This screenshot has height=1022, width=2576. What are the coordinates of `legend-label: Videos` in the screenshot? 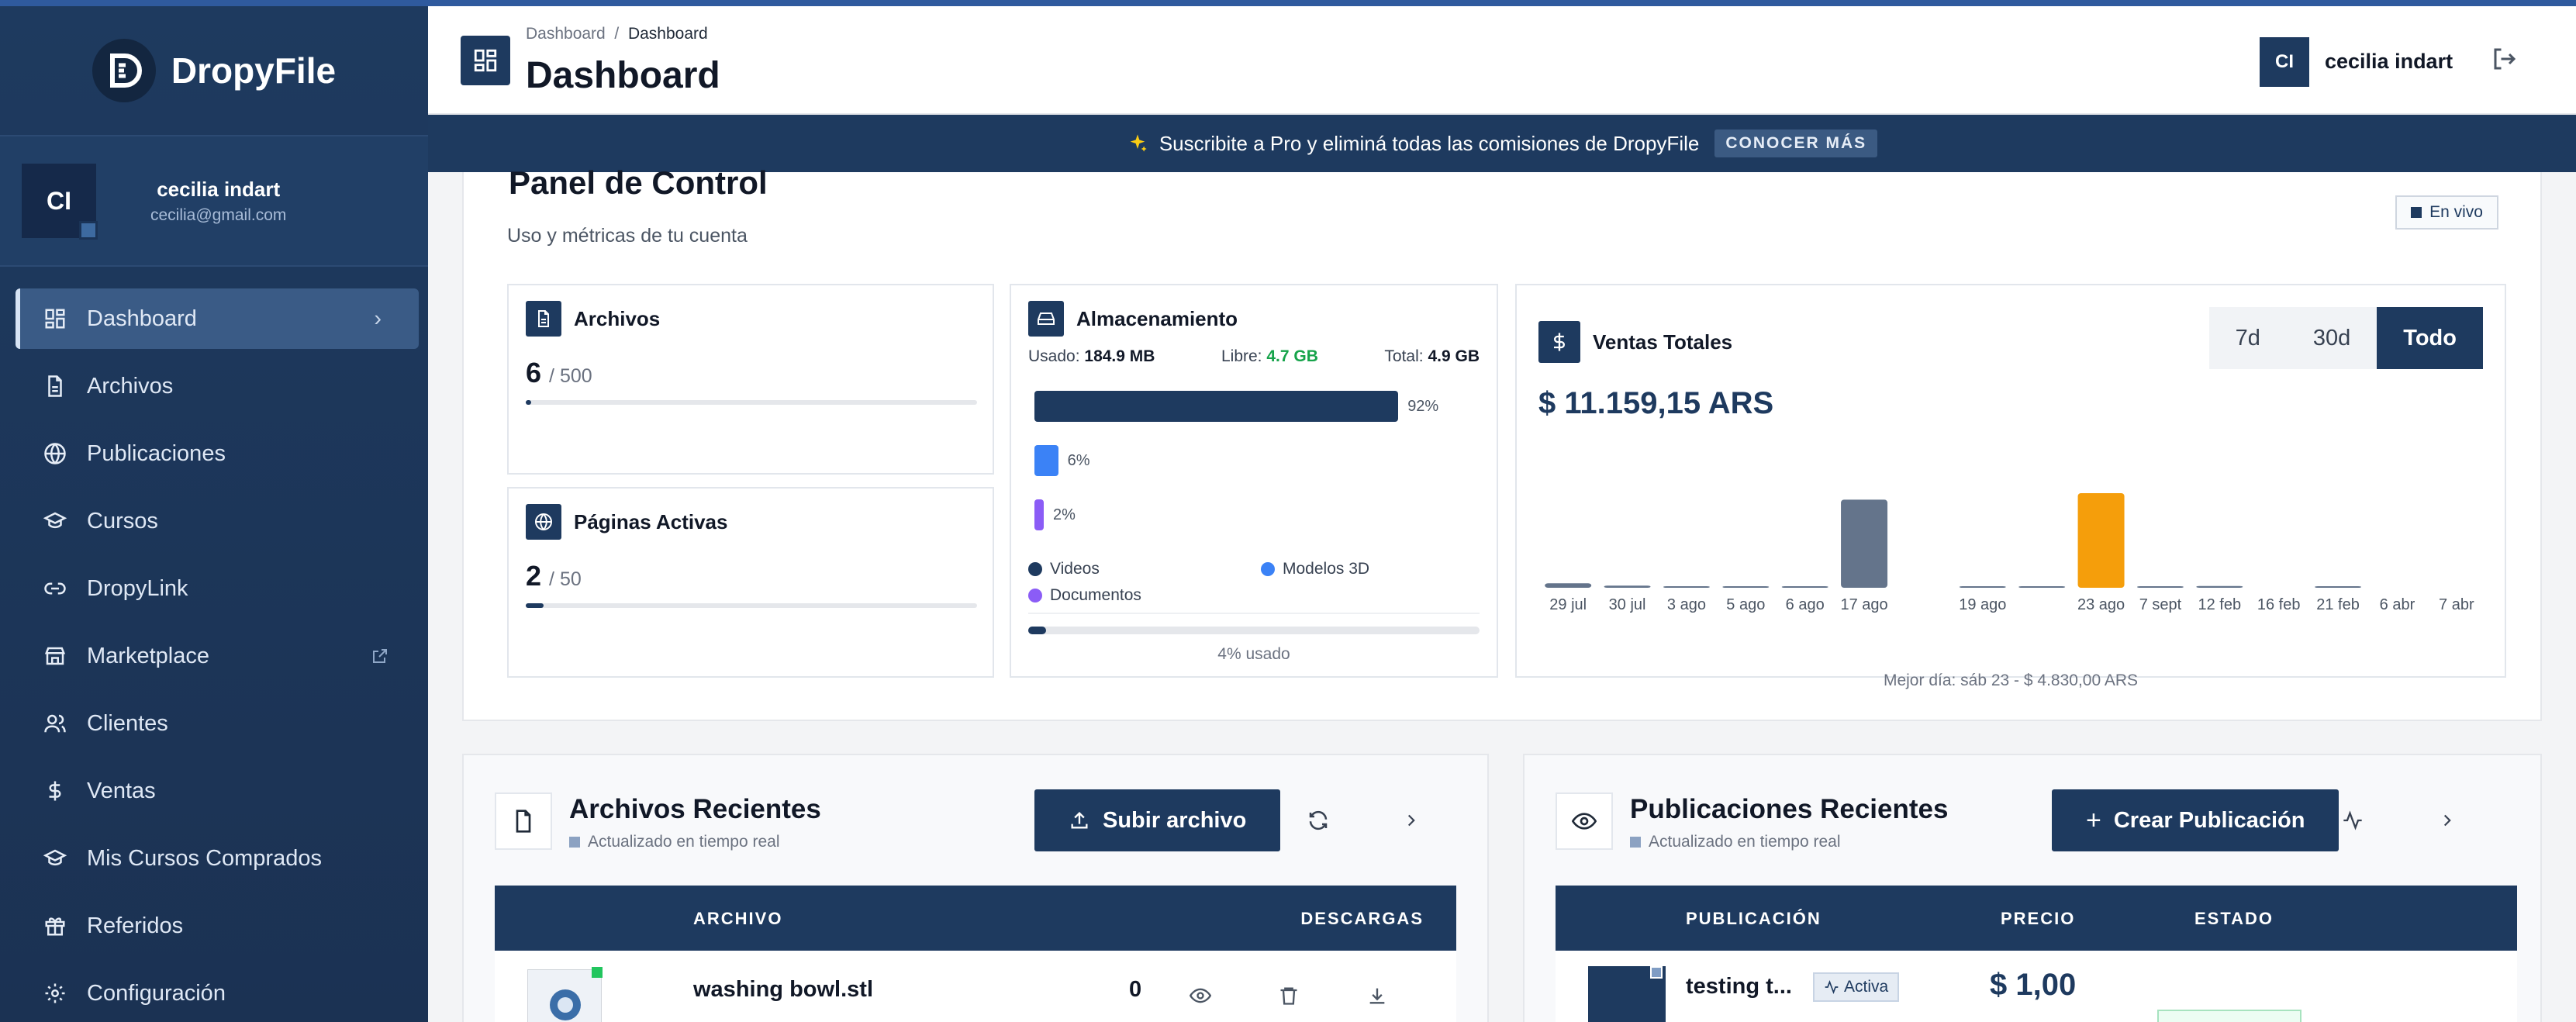 It's located at (1075, 569).